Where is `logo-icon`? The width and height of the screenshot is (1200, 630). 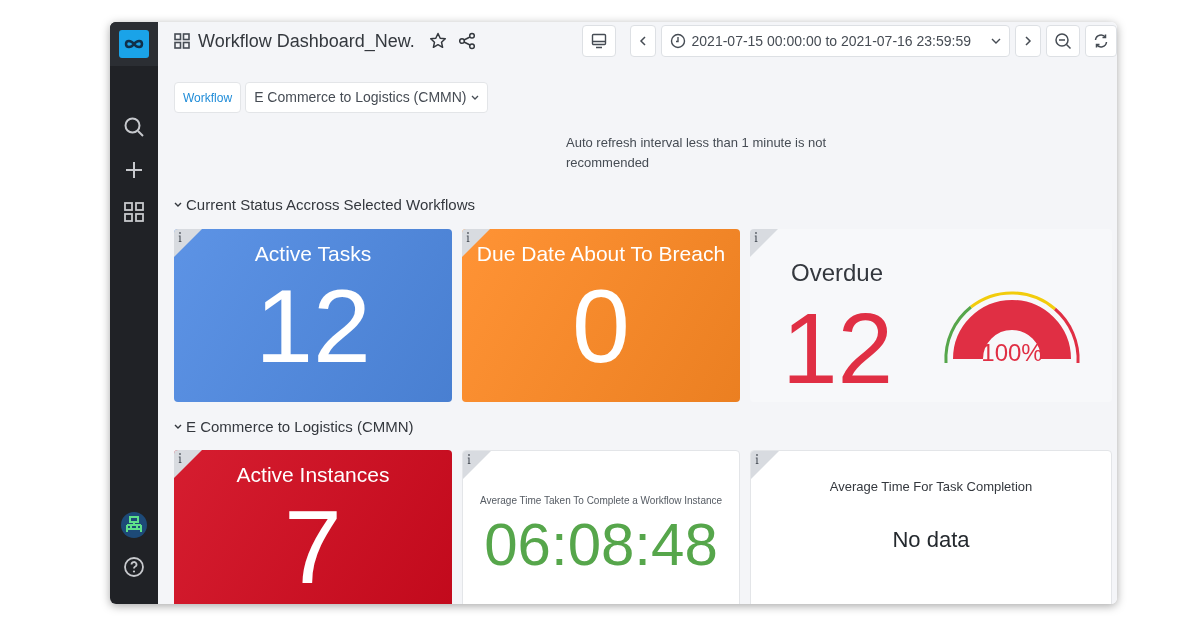 logo-icon is located at coordinates (134, 44).